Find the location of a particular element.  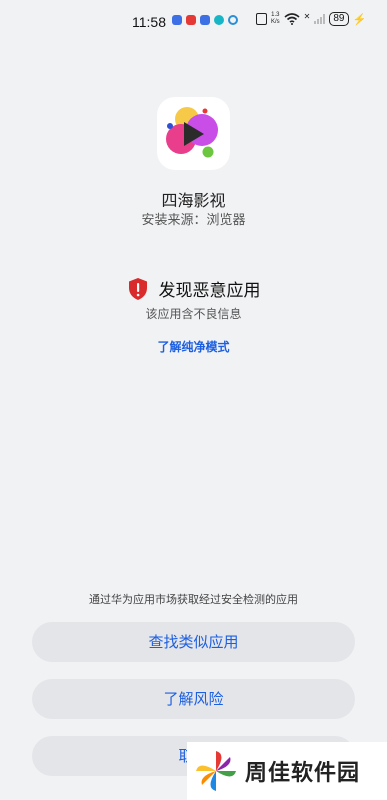

network-speed-value: 1.3 is located at coordinates (275, 15).